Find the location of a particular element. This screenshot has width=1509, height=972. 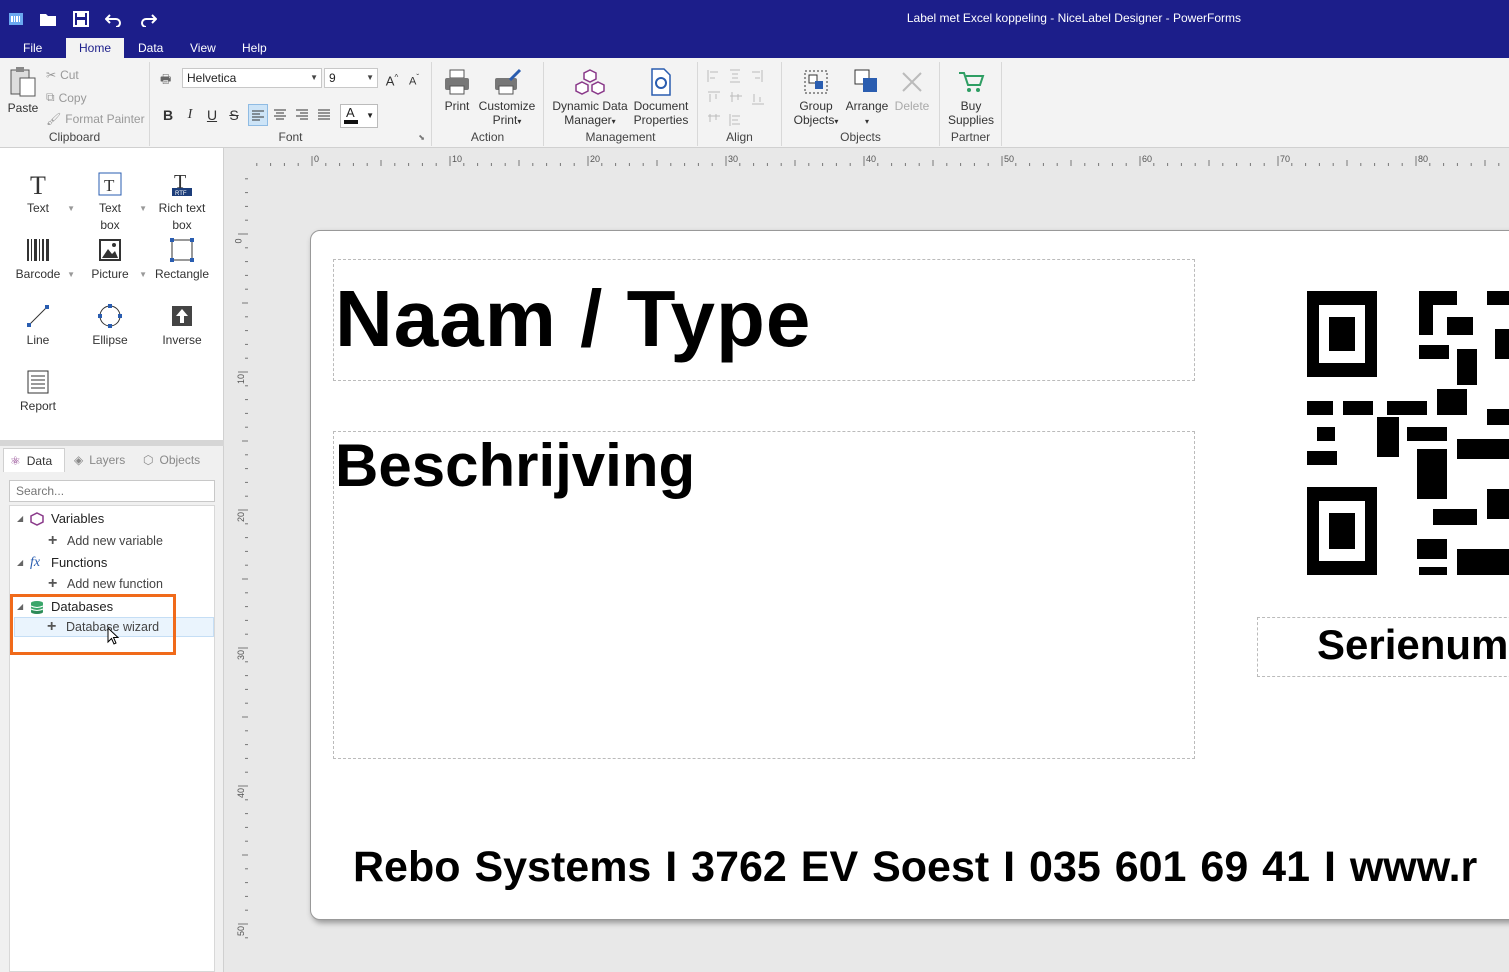

printer-font-icon: 🖶 is located at coordinates (166, 79).